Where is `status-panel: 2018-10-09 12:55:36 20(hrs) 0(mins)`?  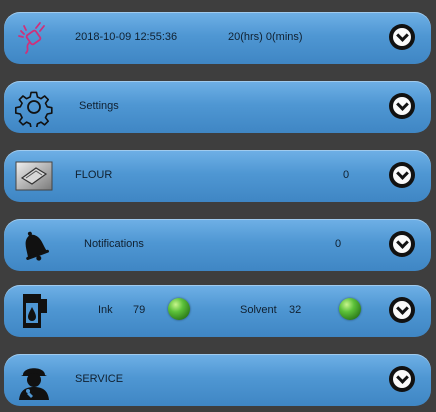 status-panel: 2018-10-09 12:55:36 20(hrs) 0(mins) is located at coordinates (217, 38).